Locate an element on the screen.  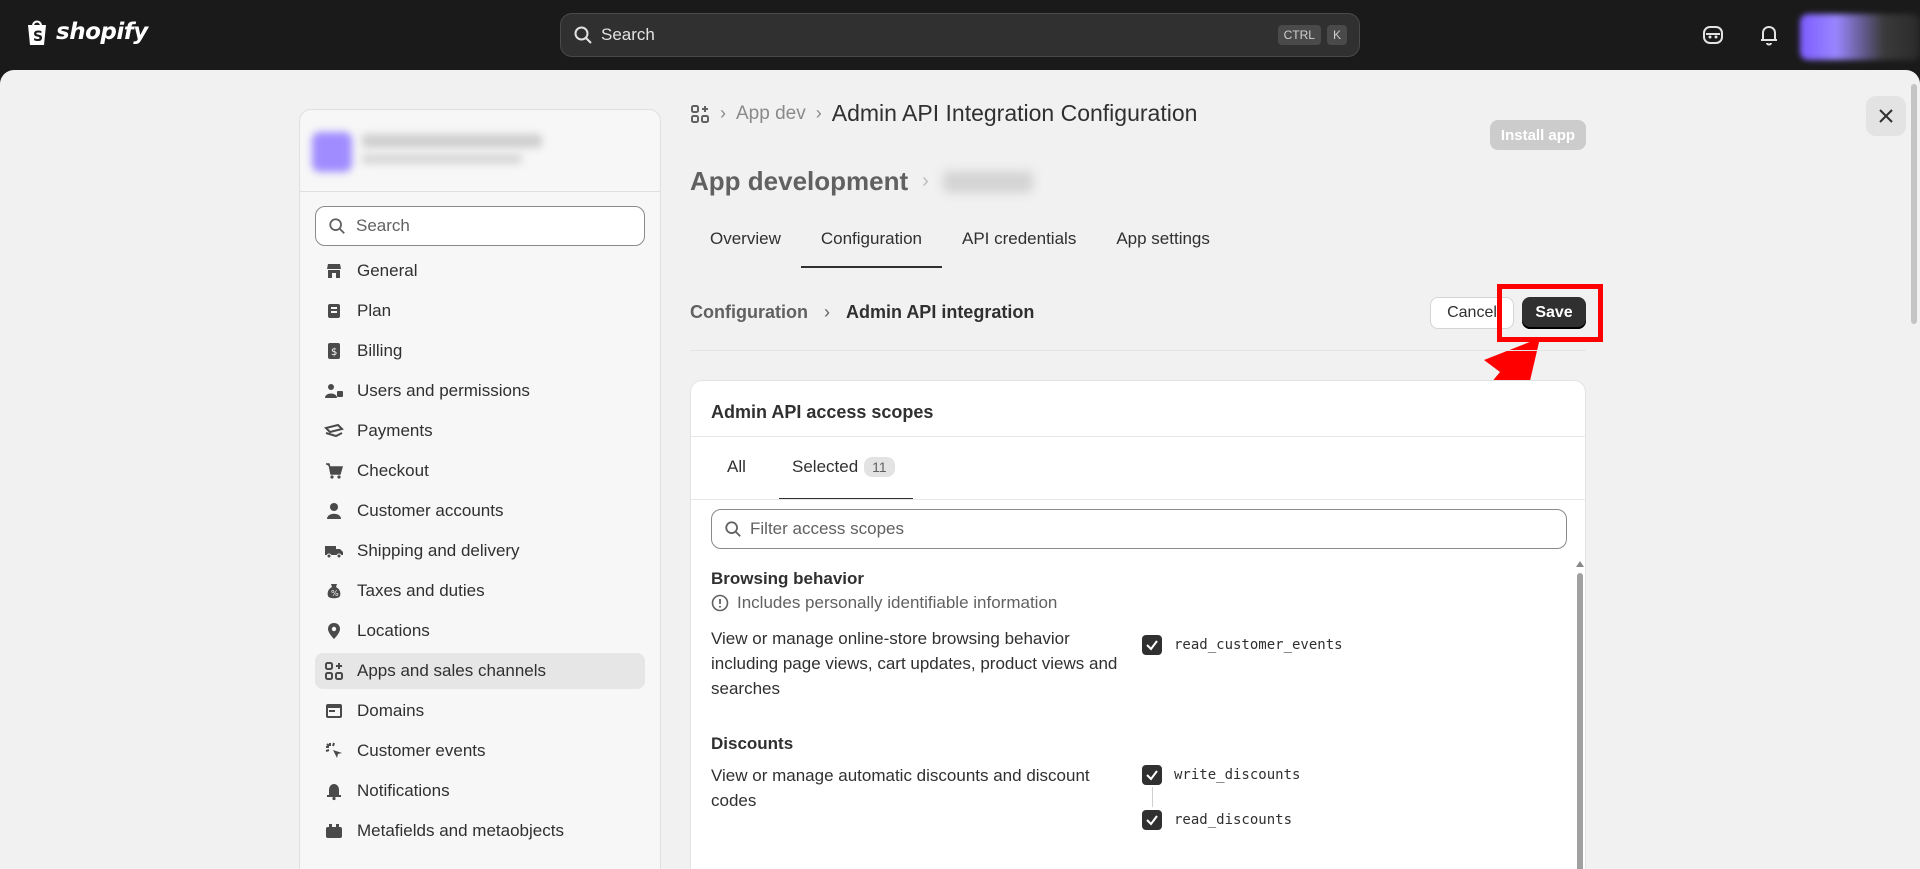
sidebar-item-customer-accounts: Customer accounts is located at coordinates (480, 511).